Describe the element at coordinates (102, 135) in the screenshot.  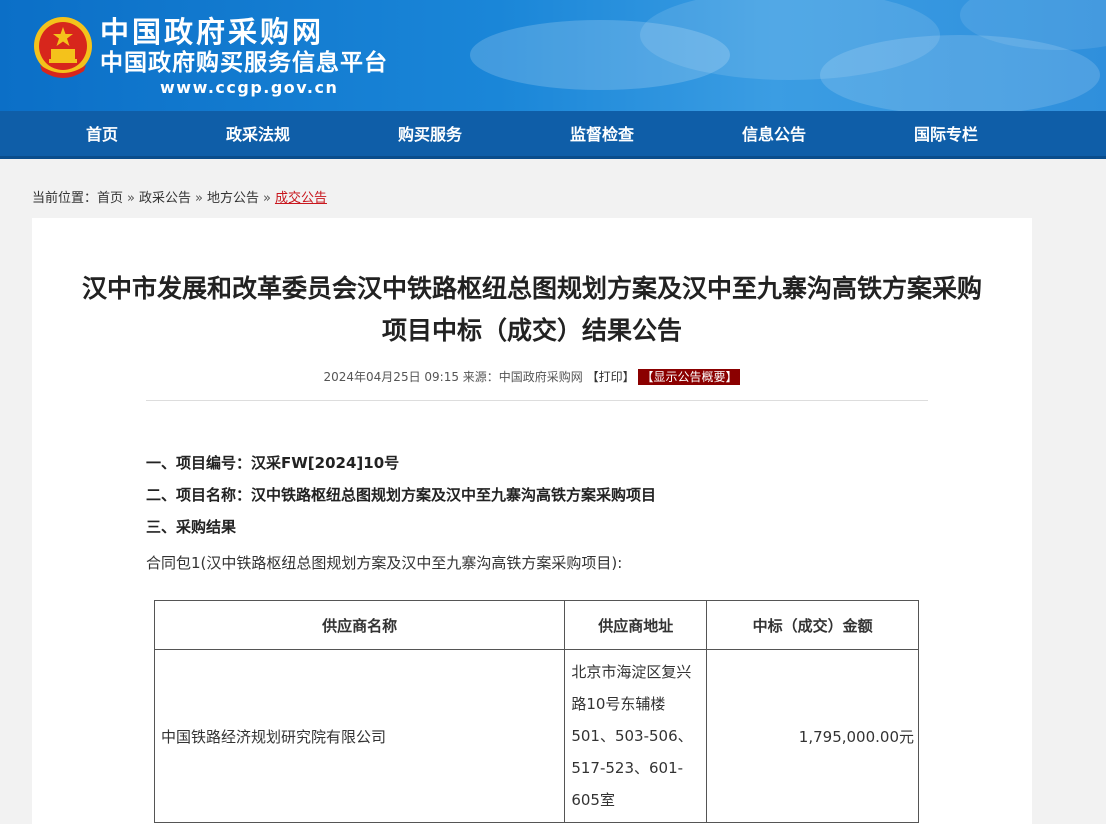
I see `nav-item-home: 首页` at that location.